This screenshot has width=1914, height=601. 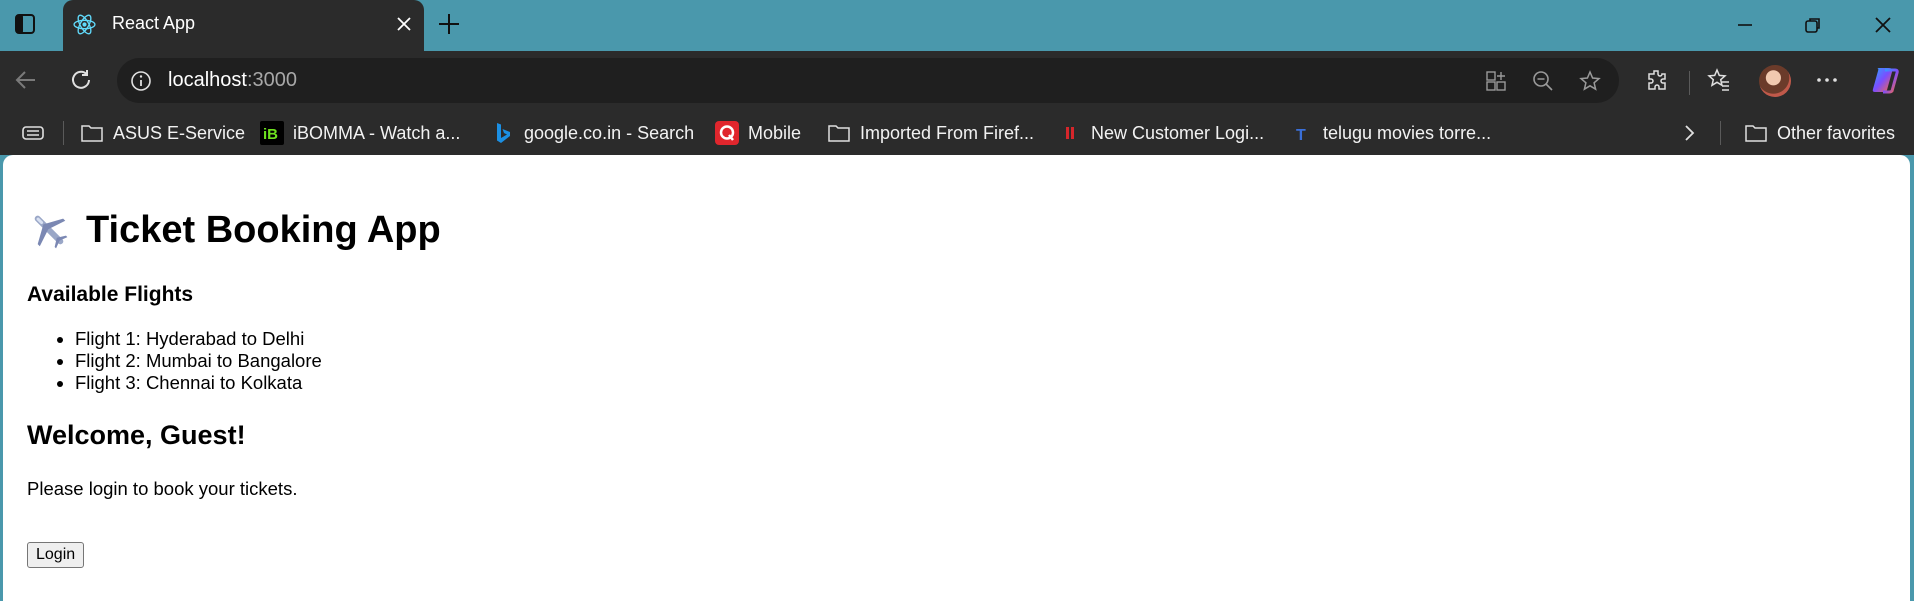 I want to click on list-item: Flight 1: Hyderabad to Delhi, so click(x=198, y=339).